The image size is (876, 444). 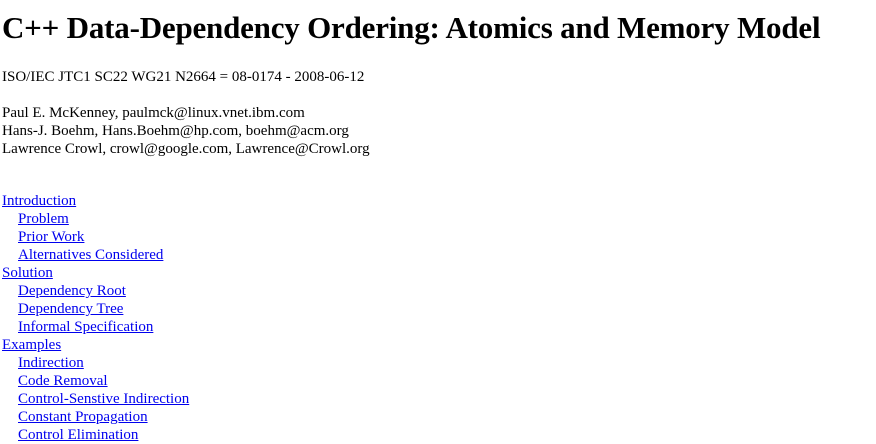 I want to click on toc-link-alternatives-considered: Alternatives Considered, so click(x=90, y=255).